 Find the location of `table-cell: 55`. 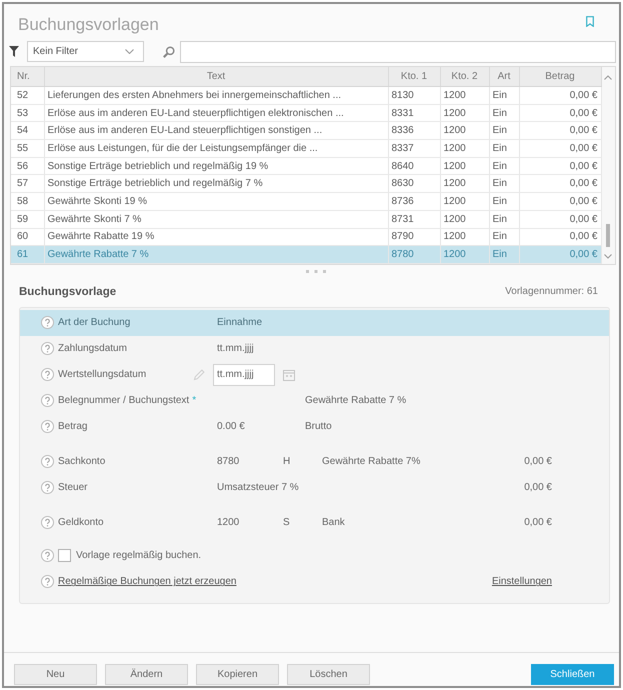

table-cell: 55 is located at coordinates (27, 149).